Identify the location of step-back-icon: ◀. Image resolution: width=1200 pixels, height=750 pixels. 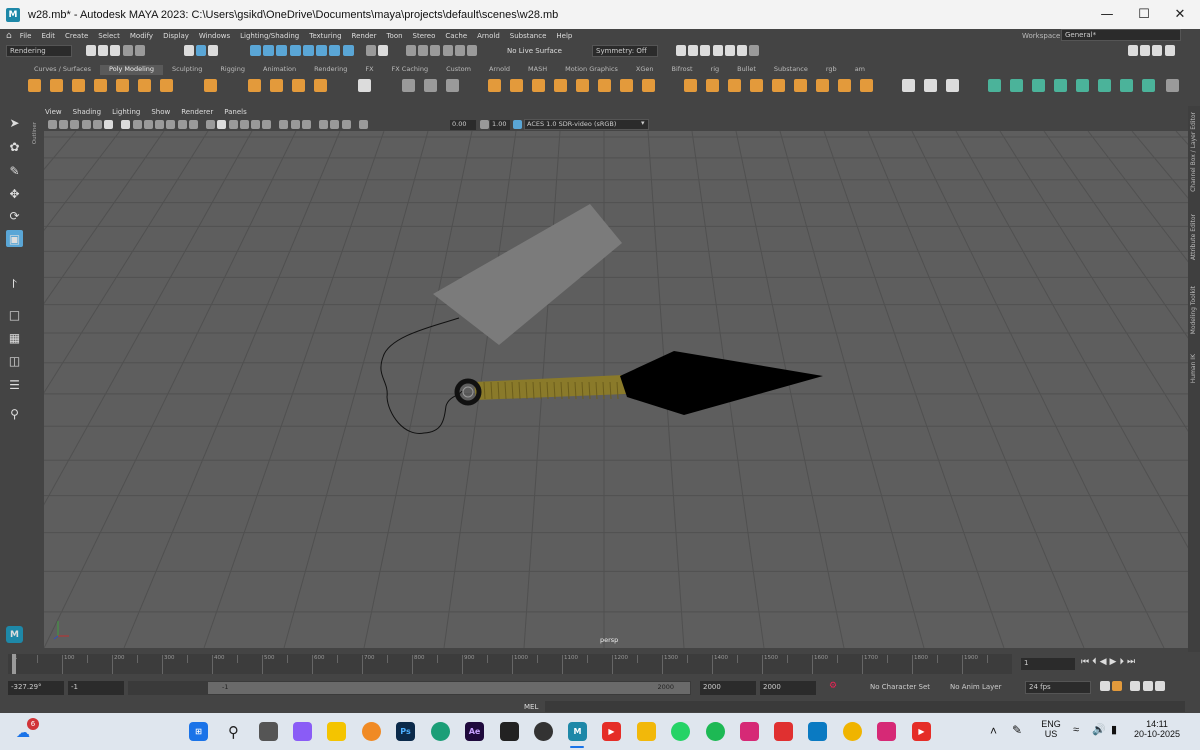
(1105, 662).